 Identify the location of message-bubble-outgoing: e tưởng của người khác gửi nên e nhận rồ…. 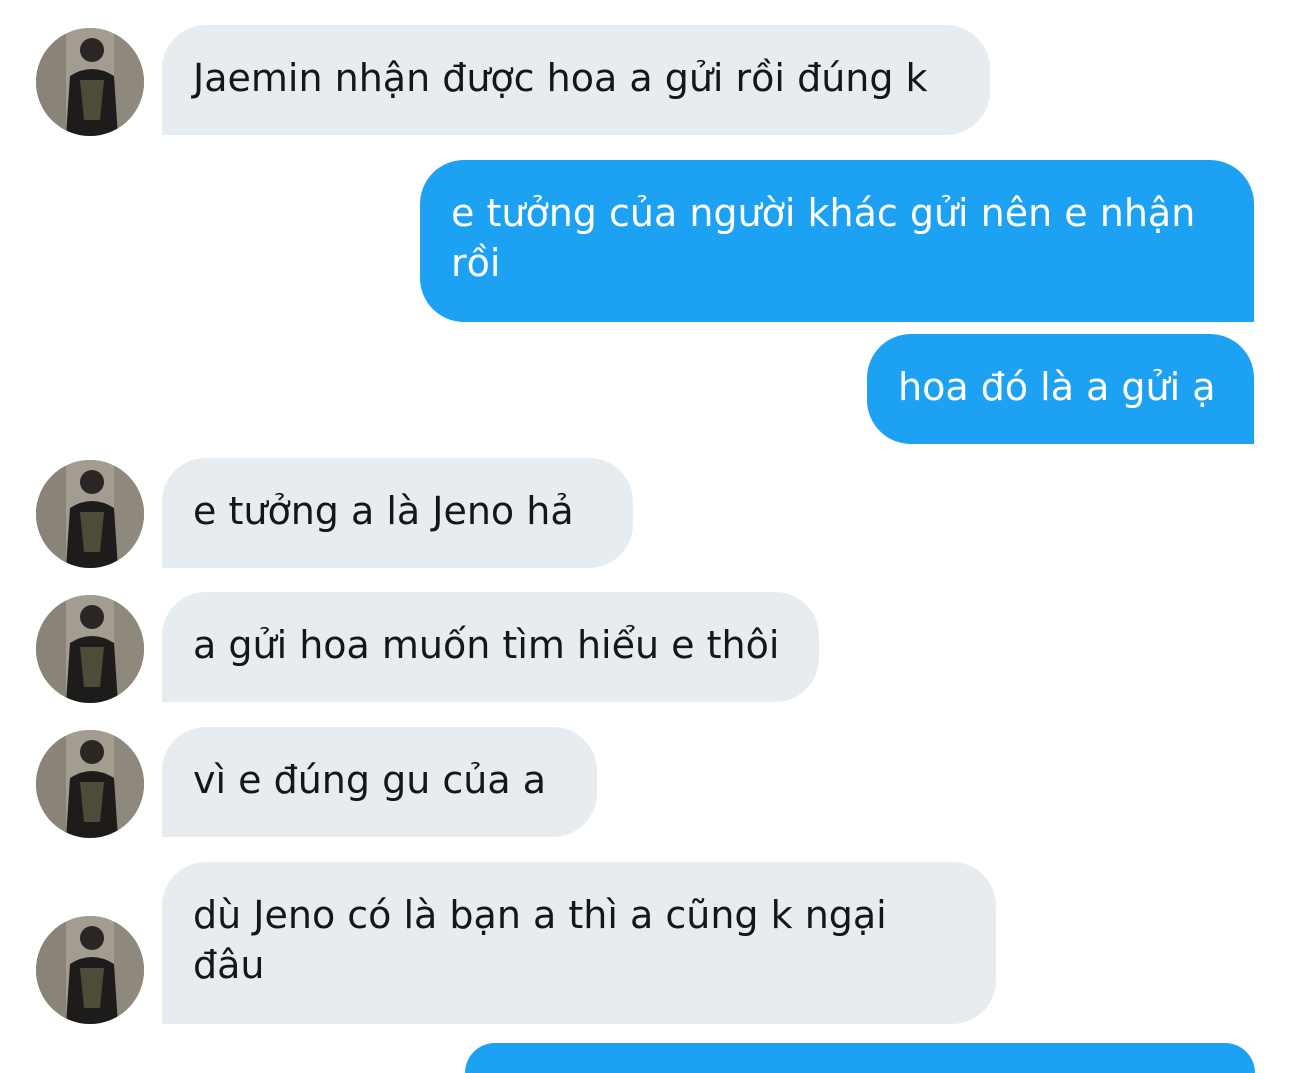
(837, 241).